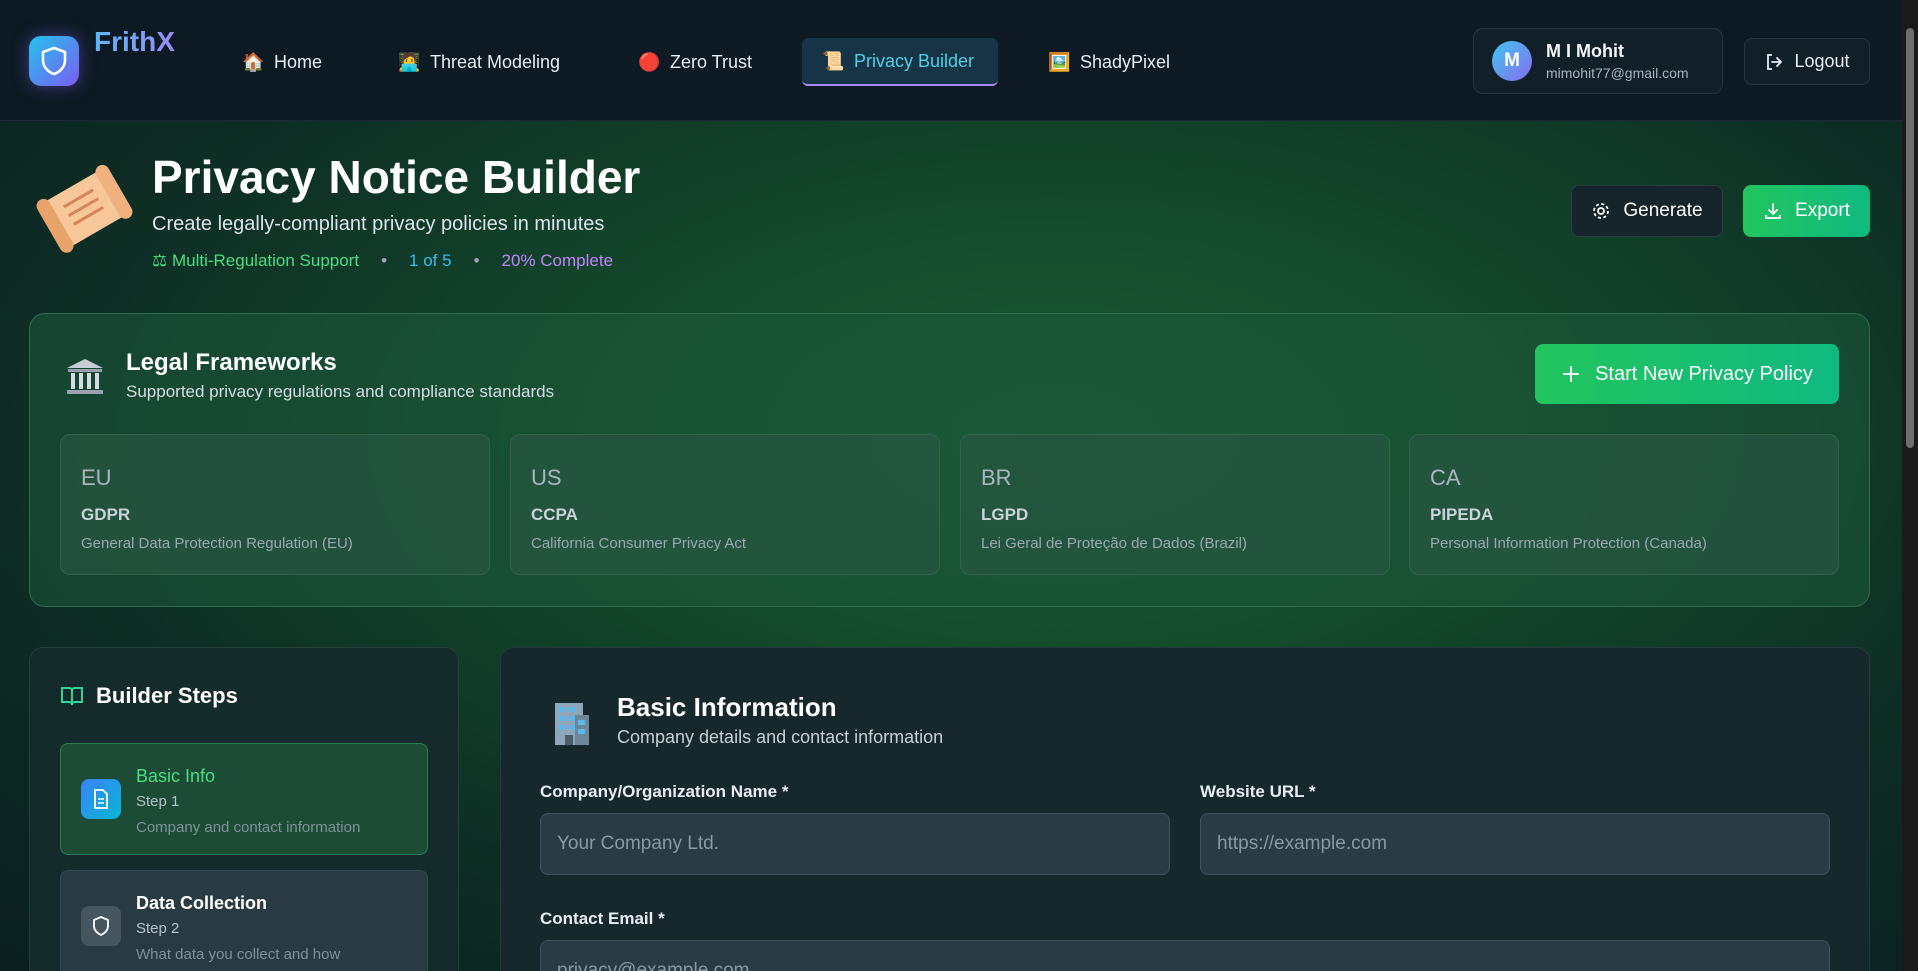 The height and width of the screenshot is (971, 1918). What do you see at coordinates (1114, 543) in the screenshot?
I see `framework-desc: Lei Geral de Proteção de Dados (Brazil)` at bounding box center [1114, 543].